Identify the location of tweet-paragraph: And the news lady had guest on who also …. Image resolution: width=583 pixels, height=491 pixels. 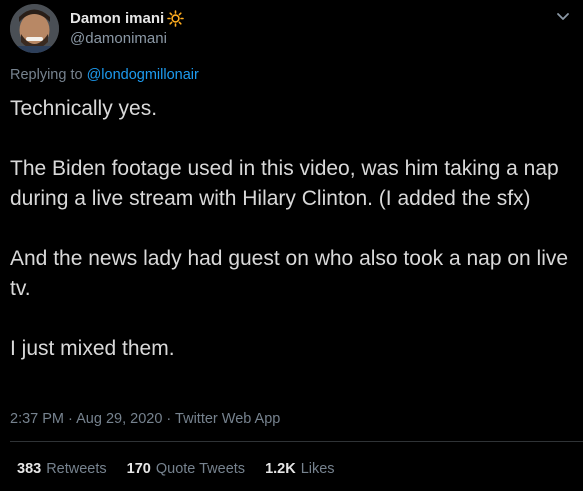
(289, 273).